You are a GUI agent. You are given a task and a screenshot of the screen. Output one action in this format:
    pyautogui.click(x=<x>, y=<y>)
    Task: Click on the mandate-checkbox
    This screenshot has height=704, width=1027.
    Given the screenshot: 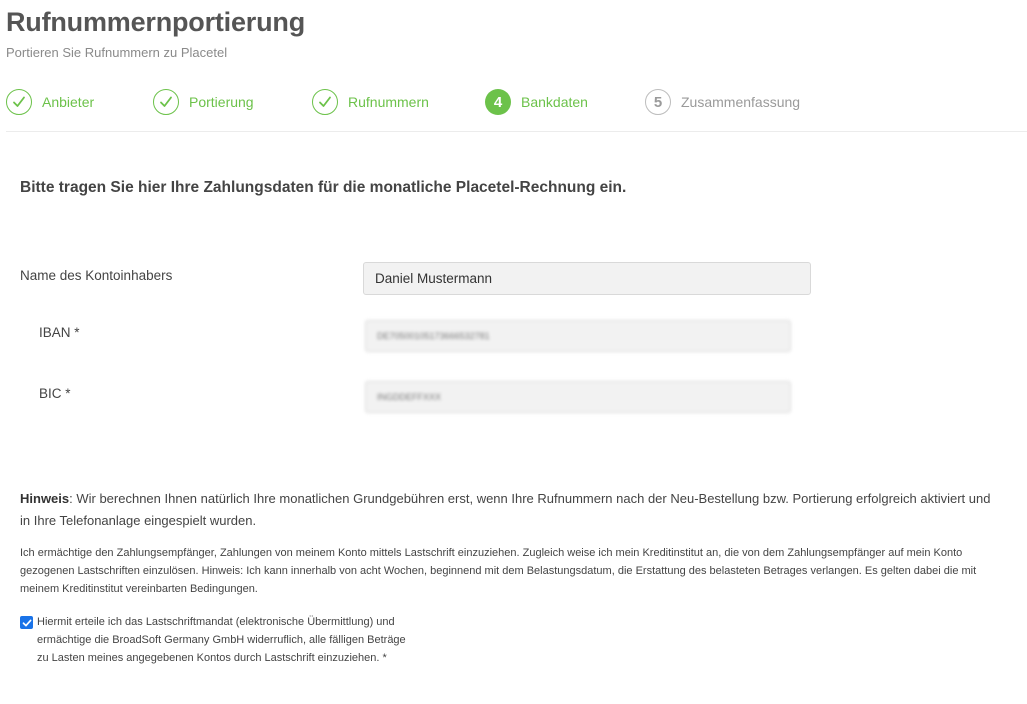 What is the action you would take?
    pyautogui.click(x=26, y=622)
    